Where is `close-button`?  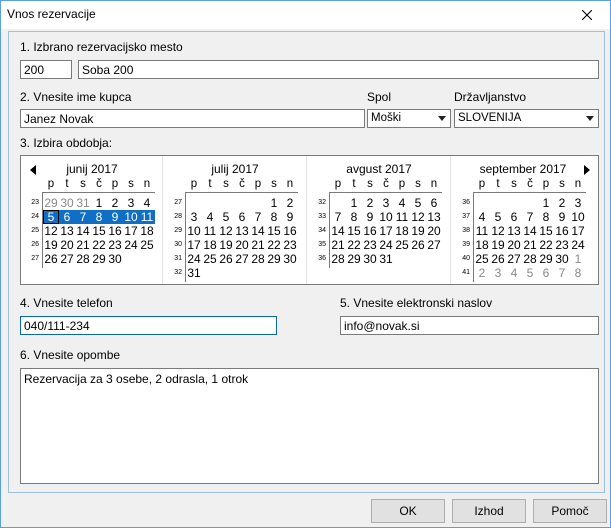
close-button is located at coordinates (587, 15).